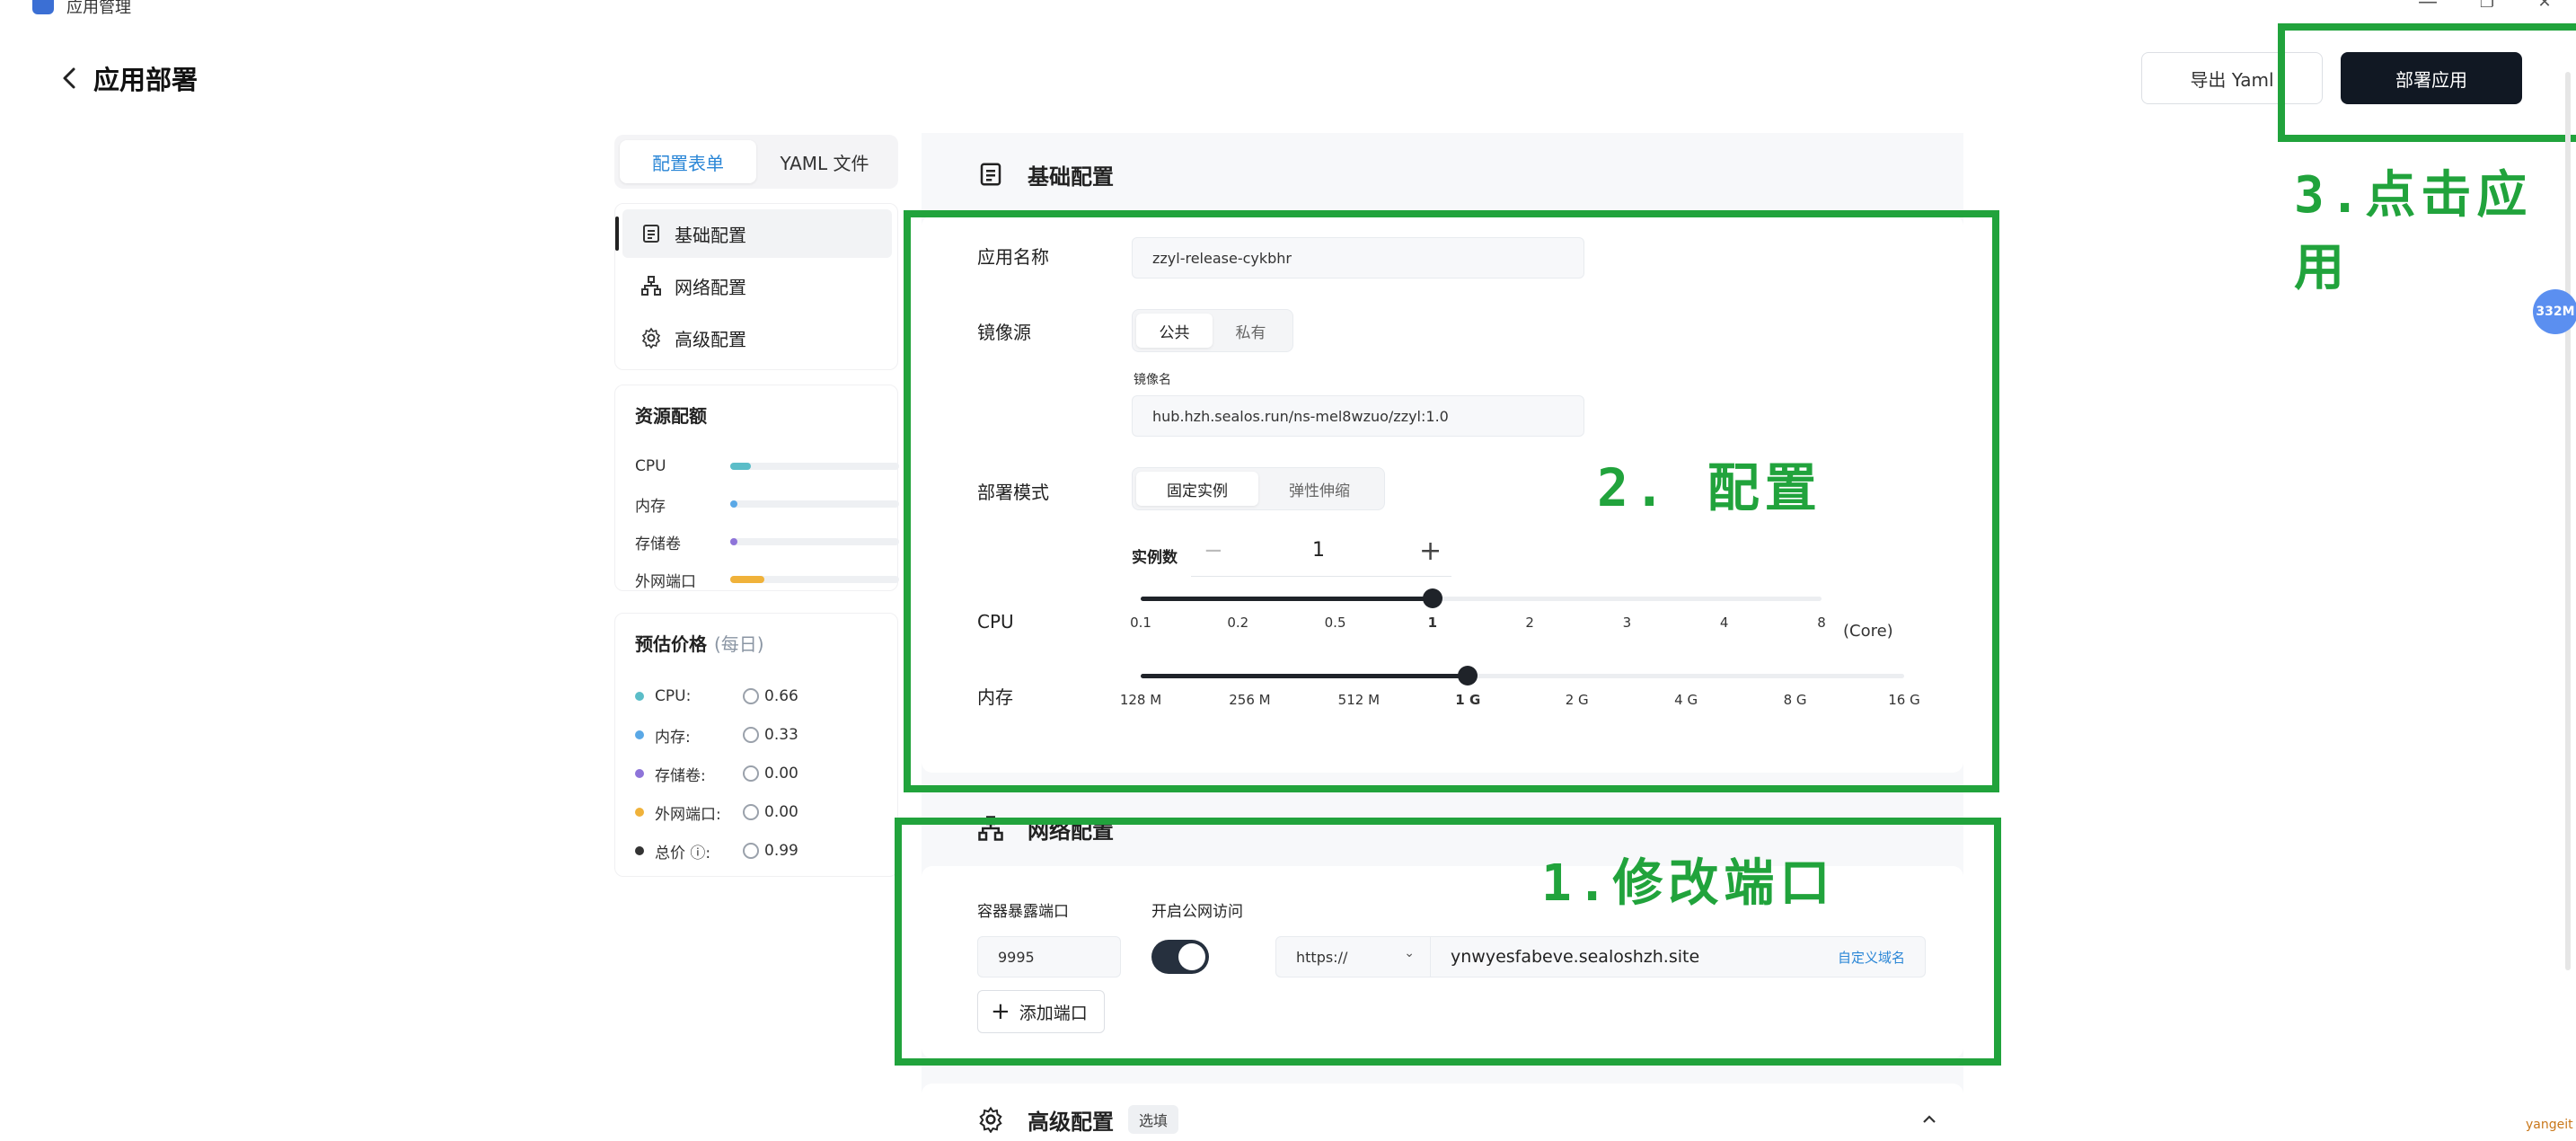  I want to click on section-title: 基础配置, so click(1071, 177).